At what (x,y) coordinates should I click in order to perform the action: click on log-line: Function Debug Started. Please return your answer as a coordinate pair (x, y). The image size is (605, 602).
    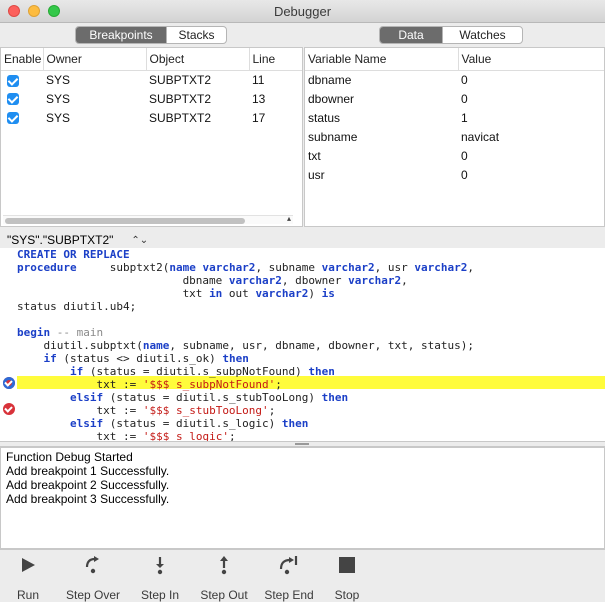
    Looking at the image, I should click on (69, 457).